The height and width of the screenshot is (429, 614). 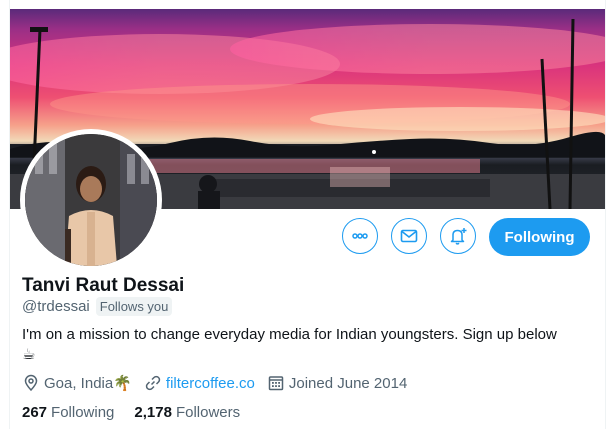 I want to click on location-item: Goa, India 🌴, so click(x=77, y=383).